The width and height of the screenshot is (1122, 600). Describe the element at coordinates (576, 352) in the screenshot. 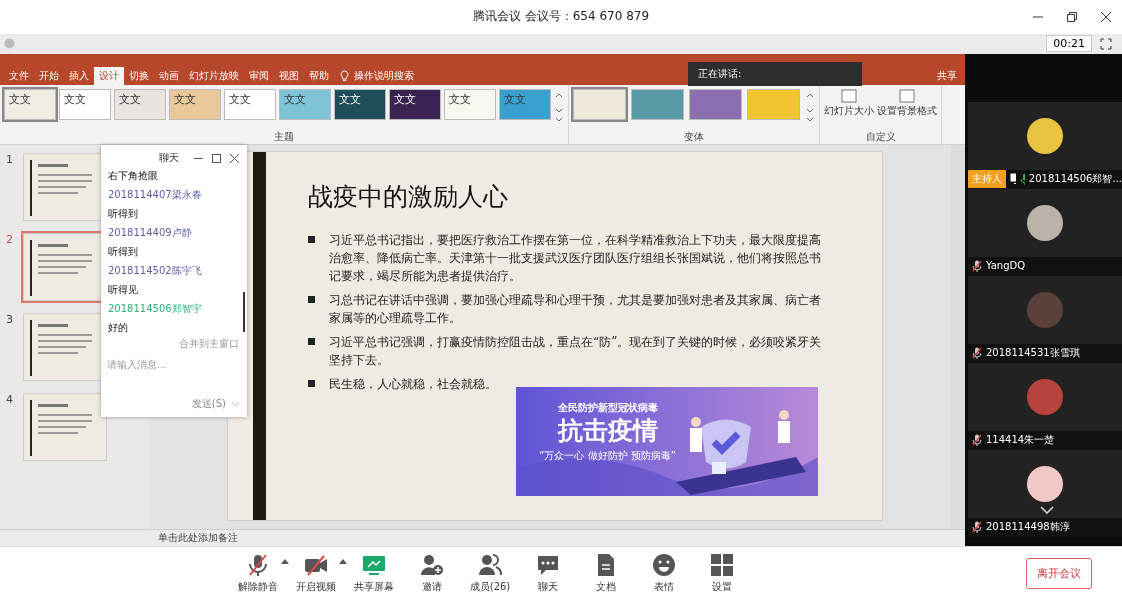

I see `bullet-text: 习近平总书记强调，打赢疫情防控阻击战，重点在“防”。现在到了关键的时候，必须咬紧牙关坚持下去。` at that location.